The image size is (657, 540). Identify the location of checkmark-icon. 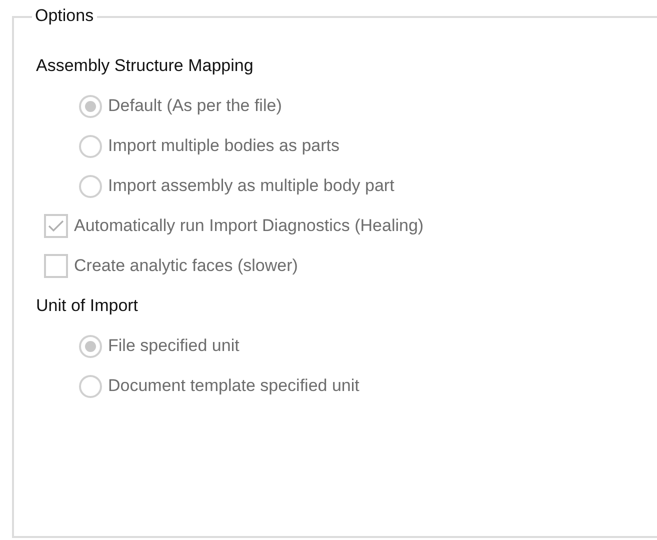
(56, 226).